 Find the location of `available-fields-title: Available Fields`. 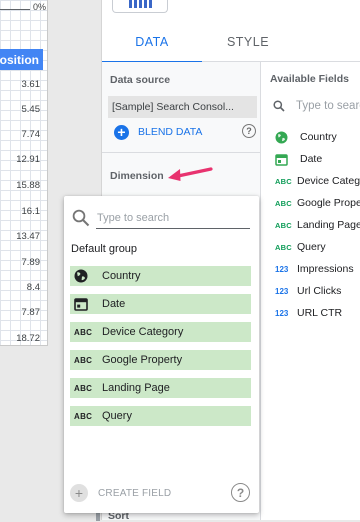

available-fields-title: Available Fields is located at coordinates (309, 79).